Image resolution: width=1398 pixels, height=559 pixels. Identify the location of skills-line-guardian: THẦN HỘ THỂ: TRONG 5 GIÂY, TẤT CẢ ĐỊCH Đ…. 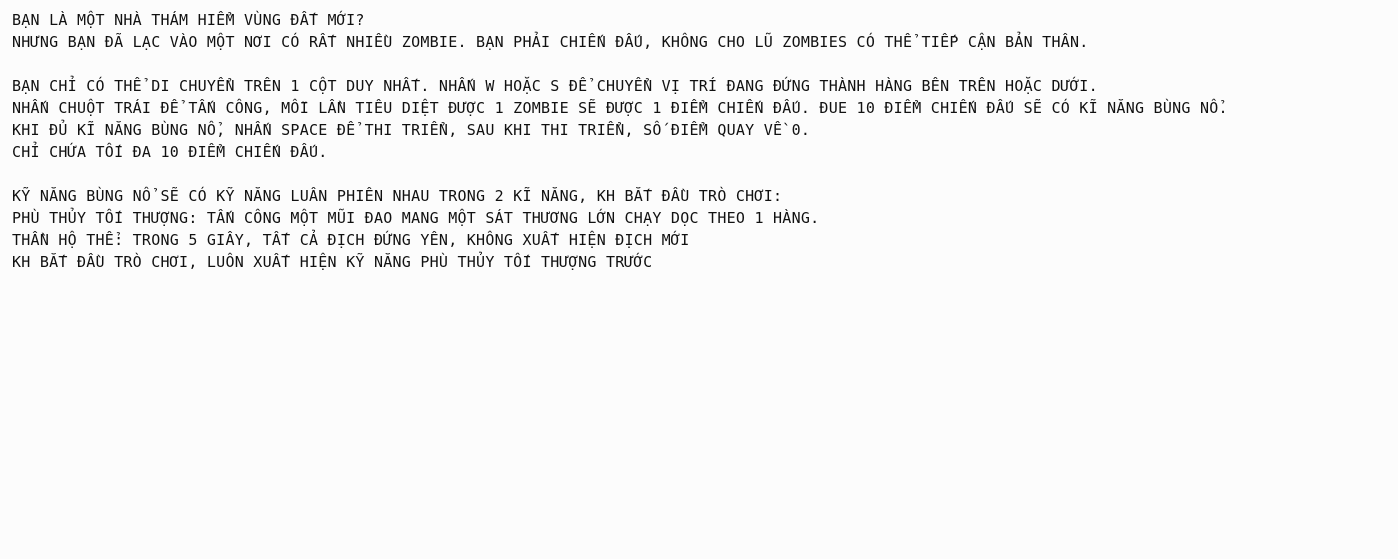
(351, 240).